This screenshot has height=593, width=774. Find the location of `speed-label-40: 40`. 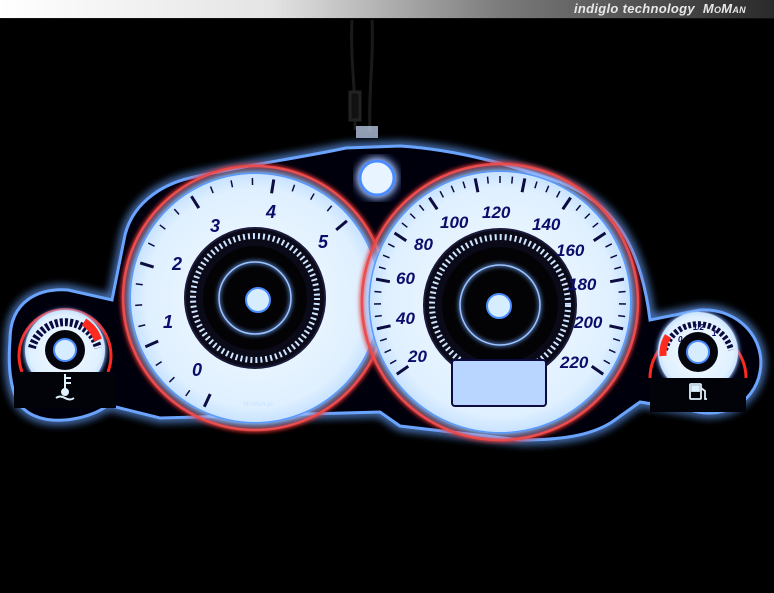

speed-label-40: 40 is located at coordinates (405, 318).